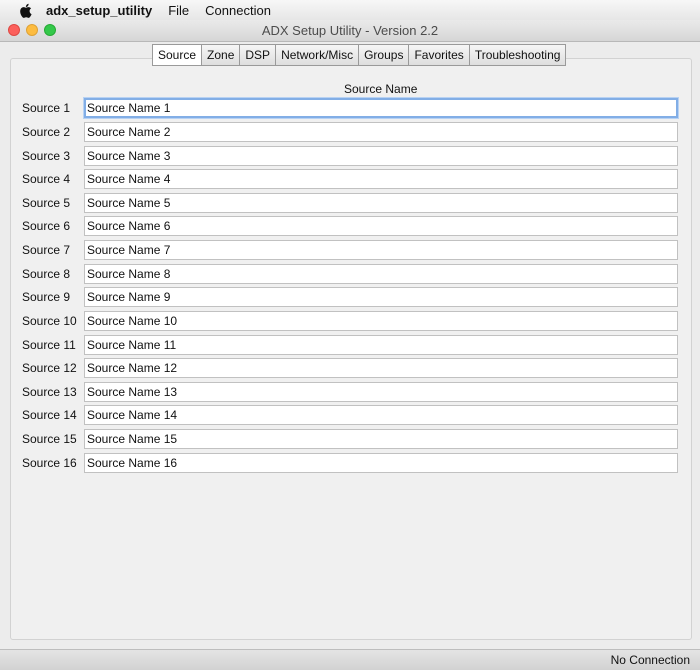  I want to click on source-label: Source 5, so click(46, 203).